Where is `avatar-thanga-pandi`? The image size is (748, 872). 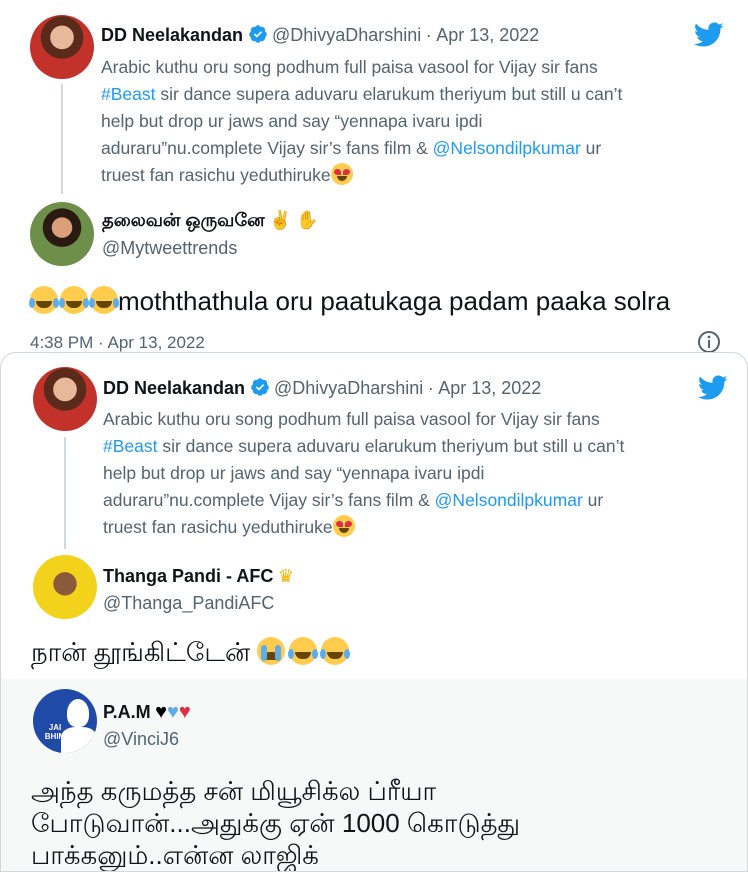
avatar-thanga-pandi is located at coordinates (65, 587).